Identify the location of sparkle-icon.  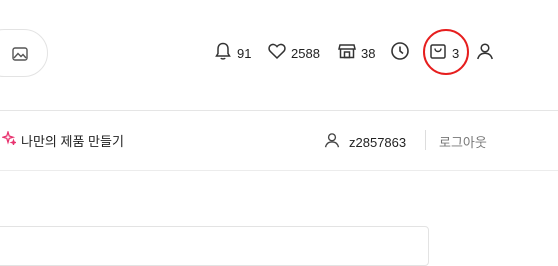
(9, 139).